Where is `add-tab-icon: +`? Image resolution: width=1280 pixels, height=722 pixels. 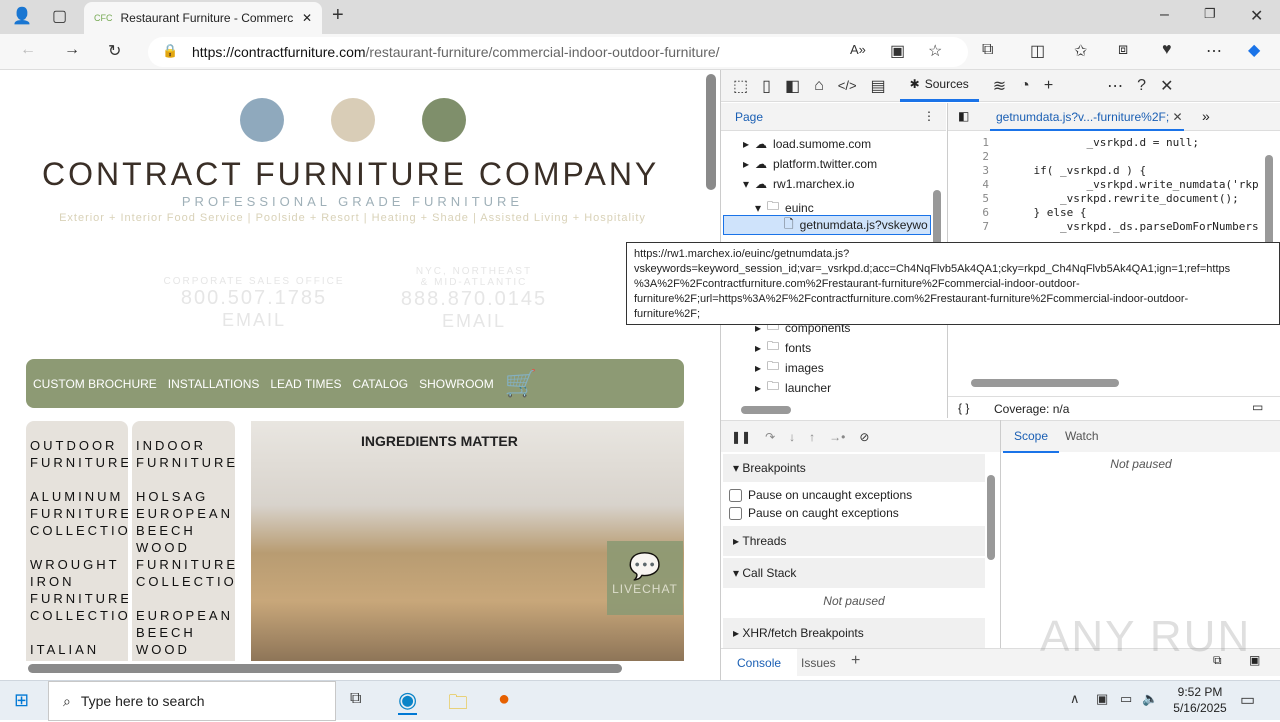 add-tab-icon: + is located at coordinates (855, 661).